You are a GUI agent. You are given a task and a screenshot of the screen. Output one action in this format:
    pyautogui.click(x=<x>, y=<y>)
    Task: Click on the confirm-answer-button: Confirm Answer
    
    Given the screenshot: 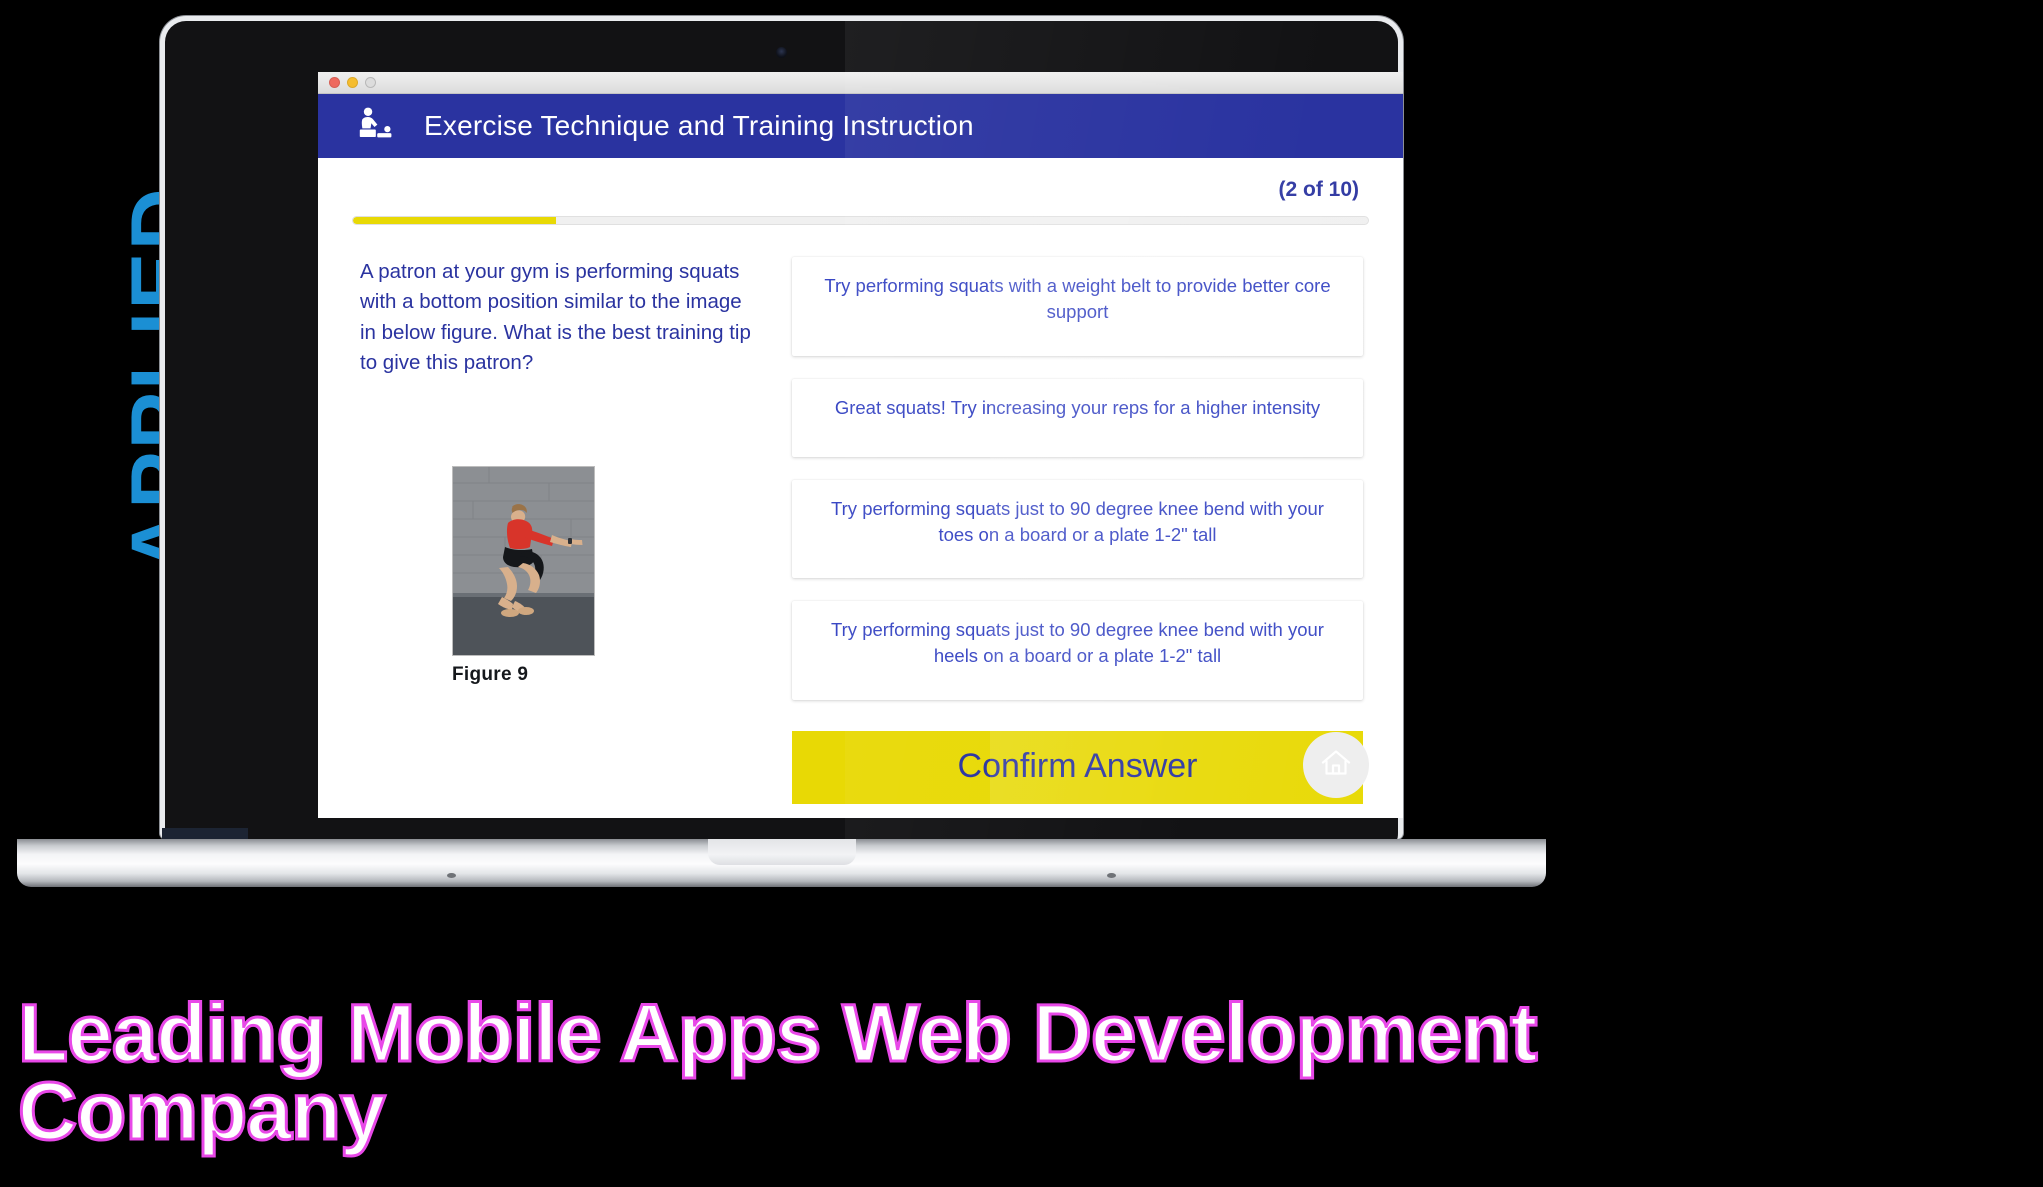 What is the action you would take?
    pyautogui.click(x=1077, y=767)
    